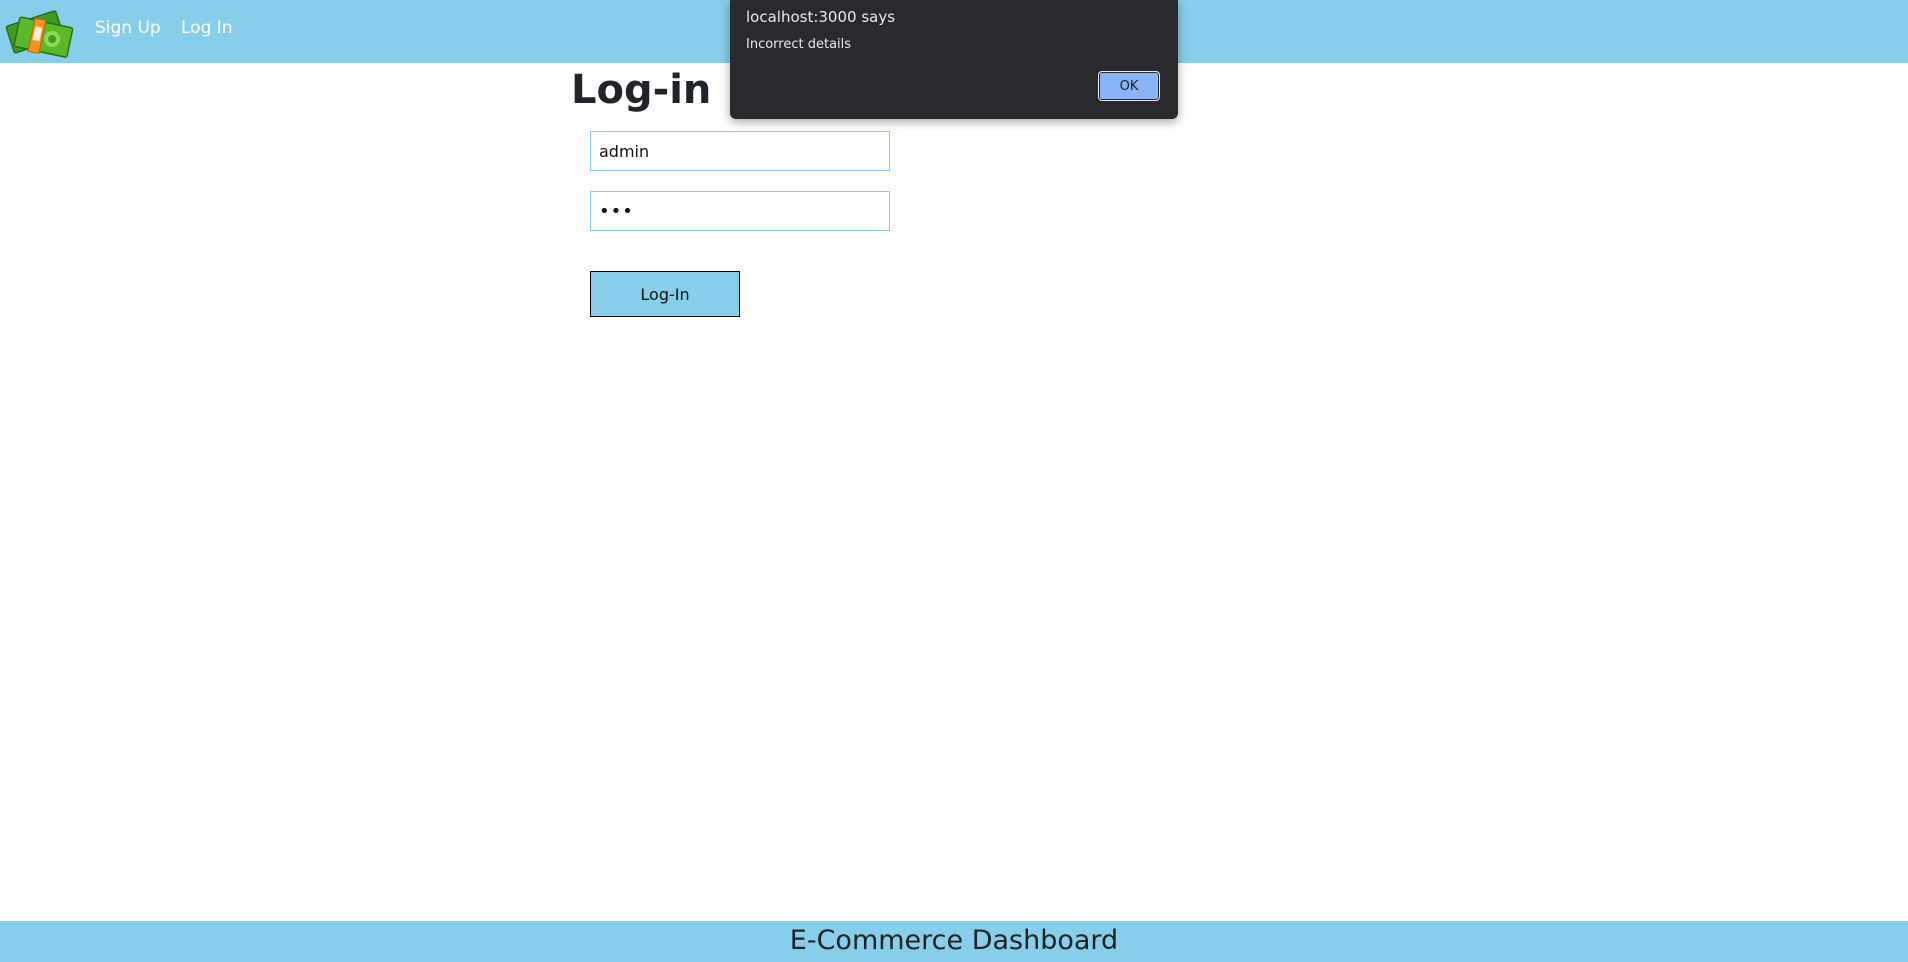 The width and height of the screenshot is (1908, 962). What do you see at coordinates (128, 28) in the screenshot?
I see `nav-link-sign-up: Sign Up` at bounding box center [128, 28].